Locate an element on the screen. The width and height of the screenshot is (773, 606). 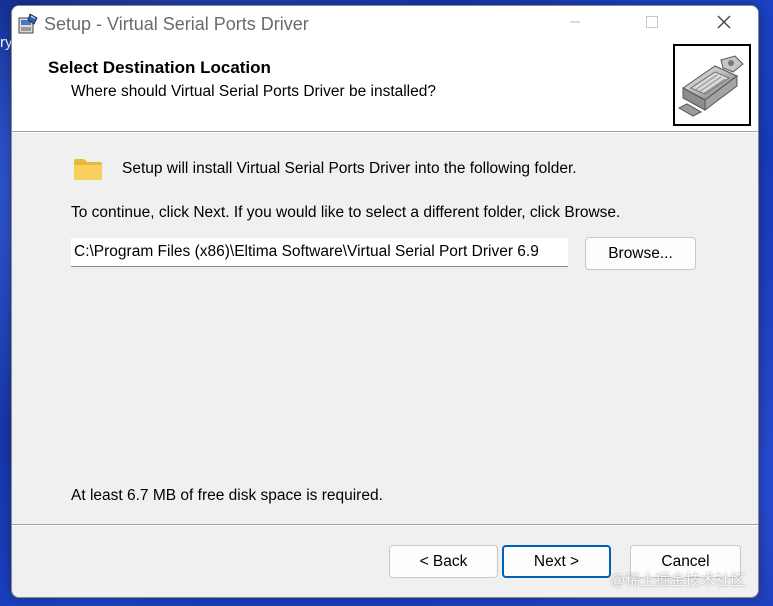
footer-divider is located at coordinates (385, 525).